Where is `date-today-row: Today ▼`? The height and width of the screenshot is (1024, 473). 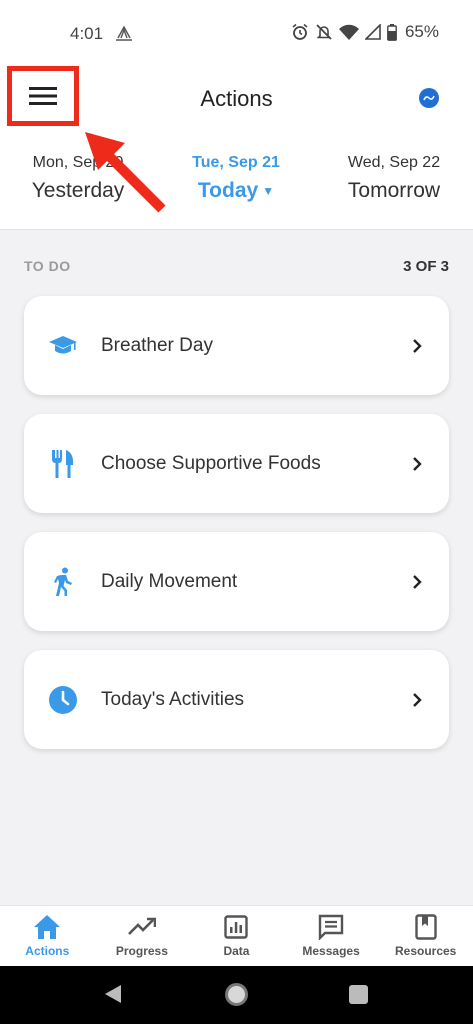 date-today-row: Today ▼ is located at coordinates (236, 191).